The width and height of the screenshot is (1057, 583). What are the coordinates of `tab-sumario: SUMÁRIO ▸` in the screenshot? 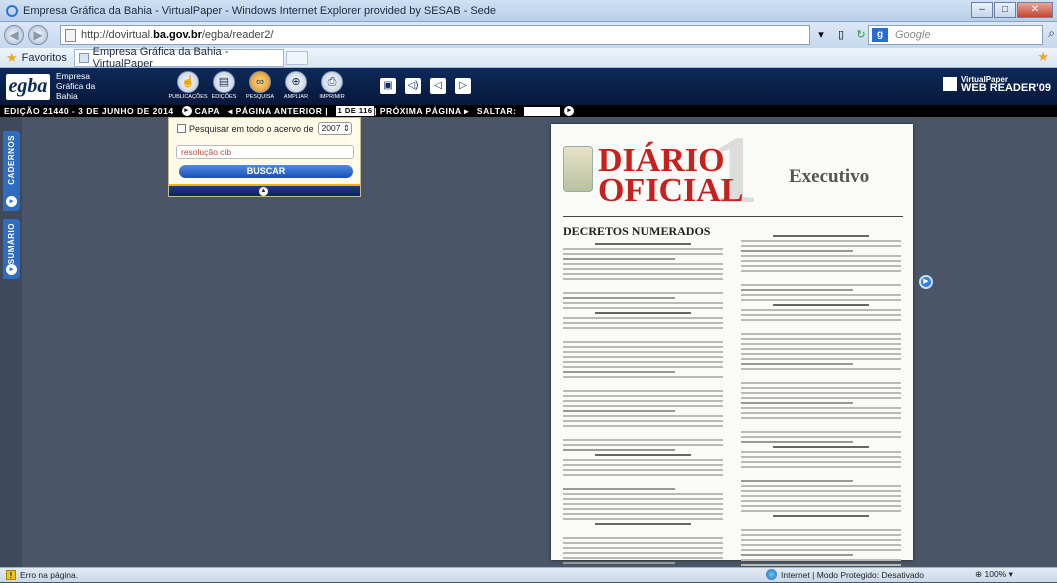 It's located at (11, 249).